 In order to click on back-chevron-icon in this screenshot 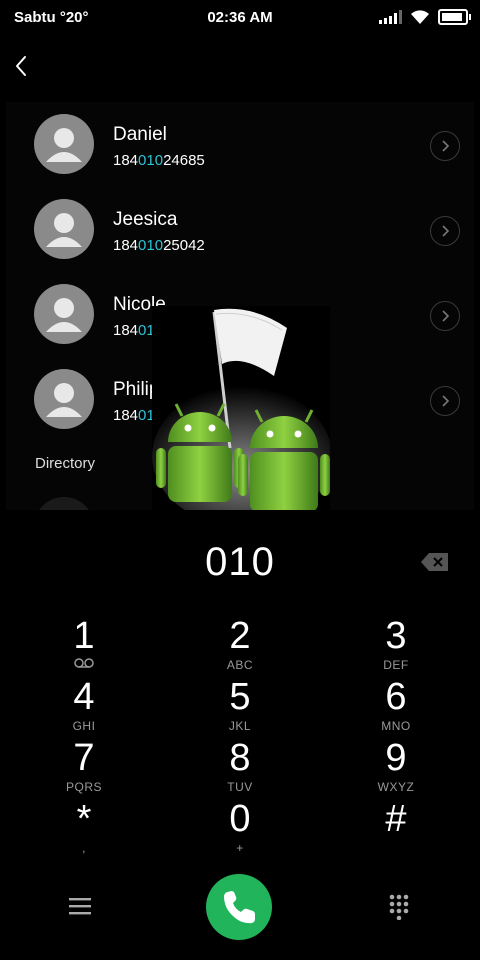, I will do `click(22, 66)`.